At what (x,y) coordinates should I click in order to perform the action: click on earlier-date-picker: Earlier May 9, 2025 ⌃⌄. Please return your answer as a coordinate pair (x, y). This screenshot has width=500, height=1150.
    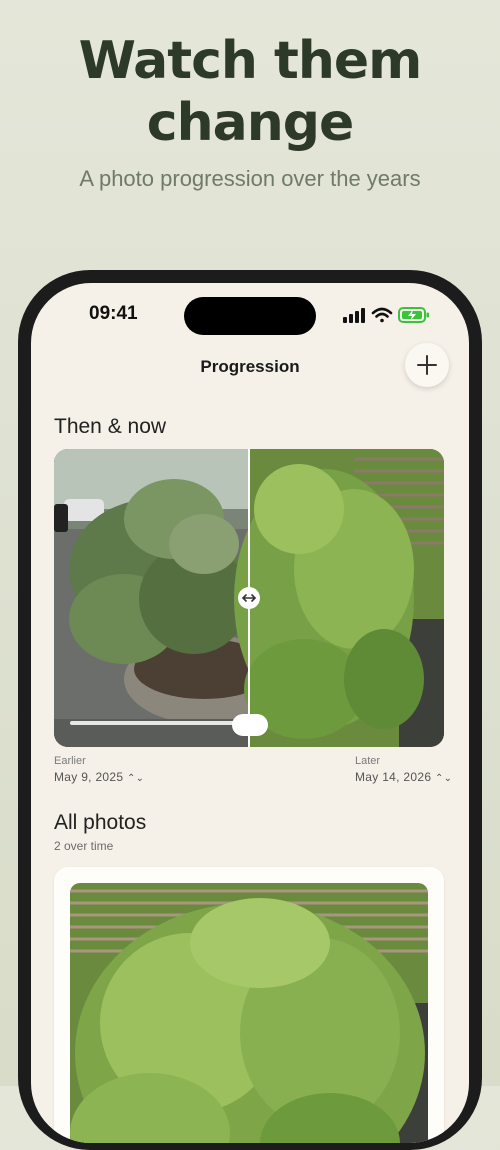
    Looking at the image, I should click on (99, 769).